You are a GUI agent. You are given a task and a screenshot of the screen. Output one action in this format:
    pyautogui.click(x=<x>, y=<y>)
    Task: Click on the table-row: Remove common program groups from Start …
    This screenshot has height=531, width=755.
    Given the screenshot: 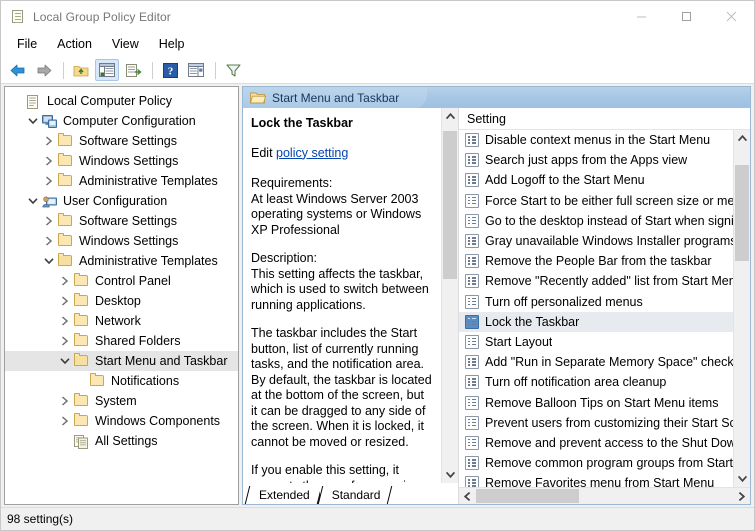 What is the action you would take?
    pyautogui.click(x=596, y=463)
    